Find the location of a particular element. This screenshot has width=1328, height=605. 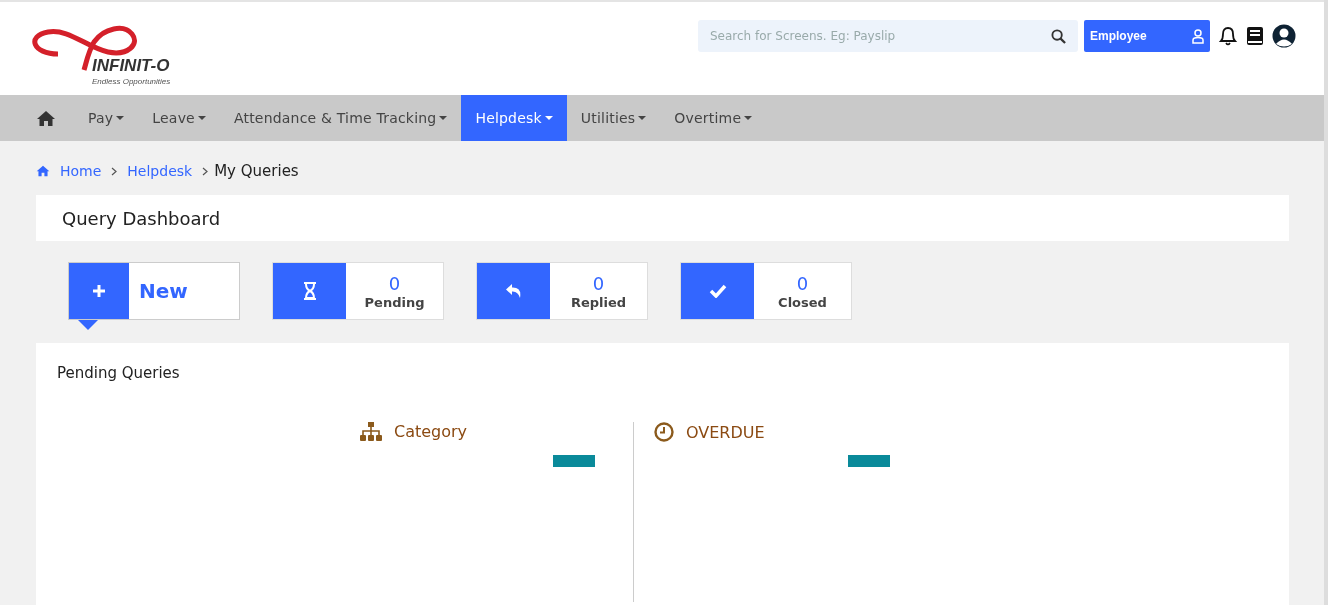

query-tile: 0 Replied is located at coordinates (562, 291).